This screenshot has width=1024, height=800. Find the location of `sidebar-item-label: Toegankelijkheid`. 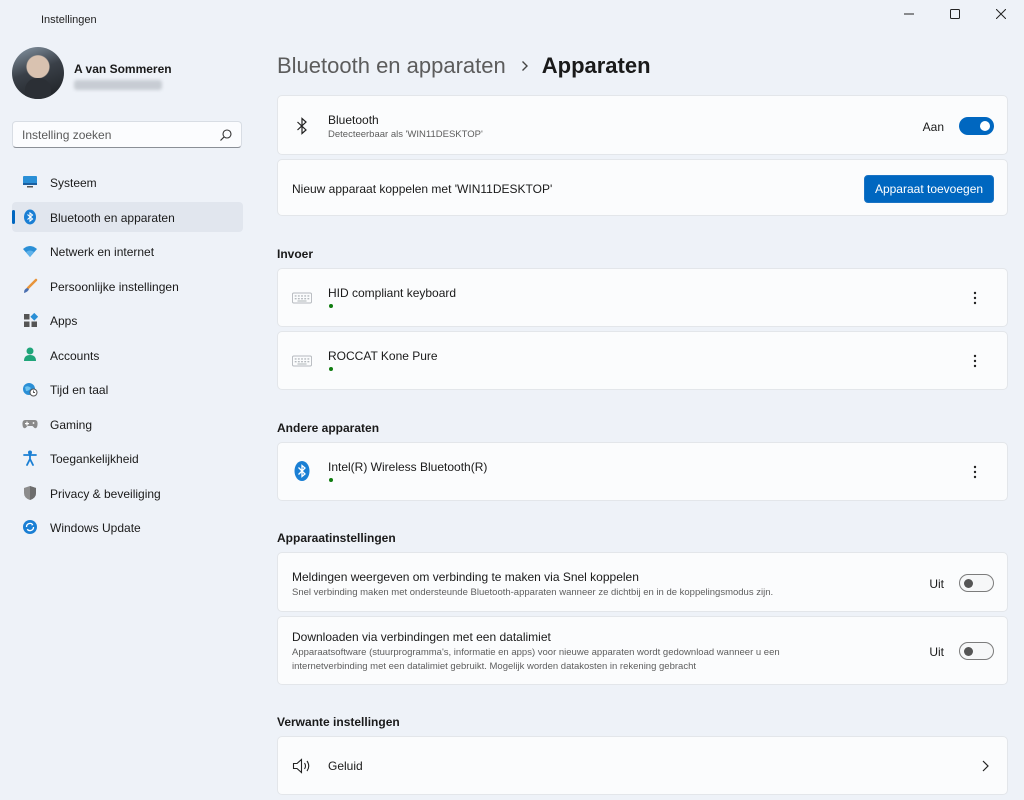

sidebar-item-label: Toegankelijkheid is located at coordinates (94, 459).